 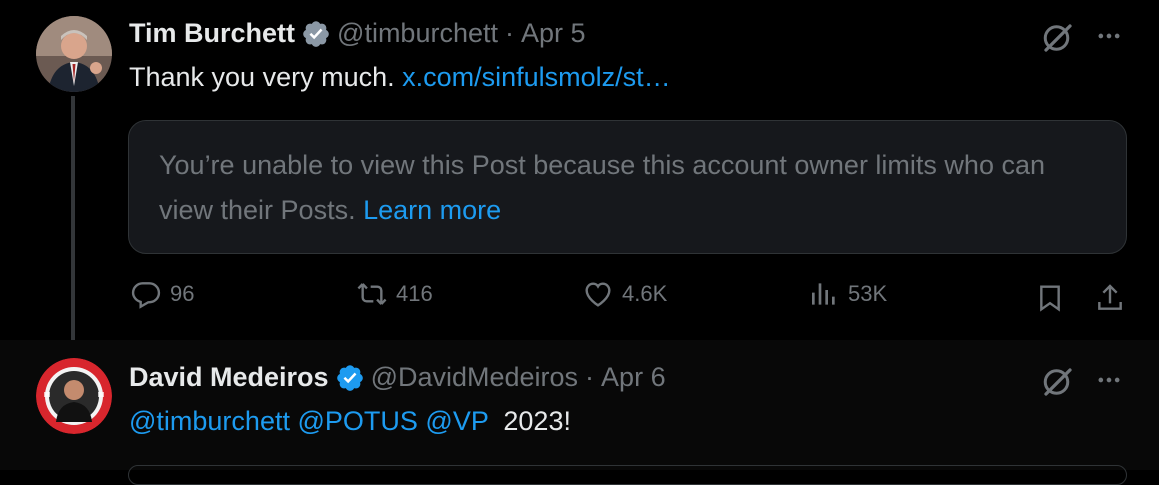 I want to click on reply-icon, so click(x=146, y=295).